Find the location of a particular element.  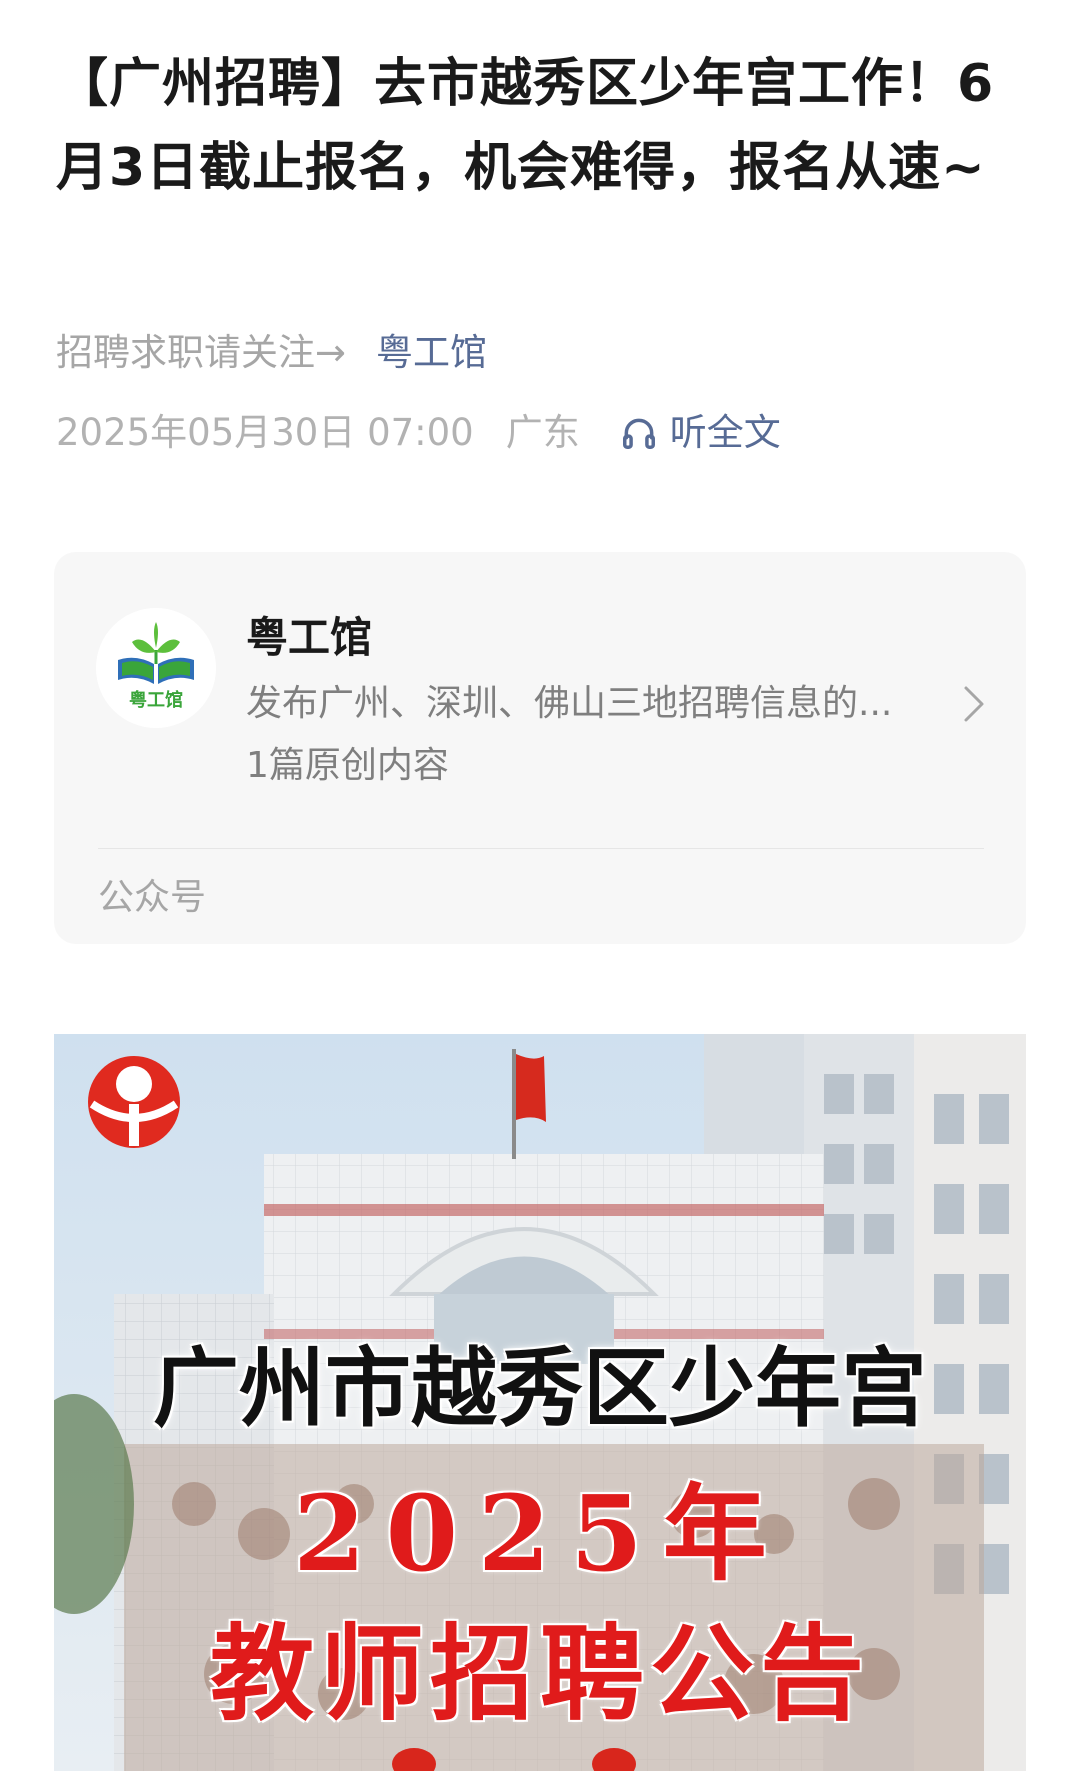

follow-line: 招聘求职请关注→ 粤工馆 is located at coordinates (271, 353).